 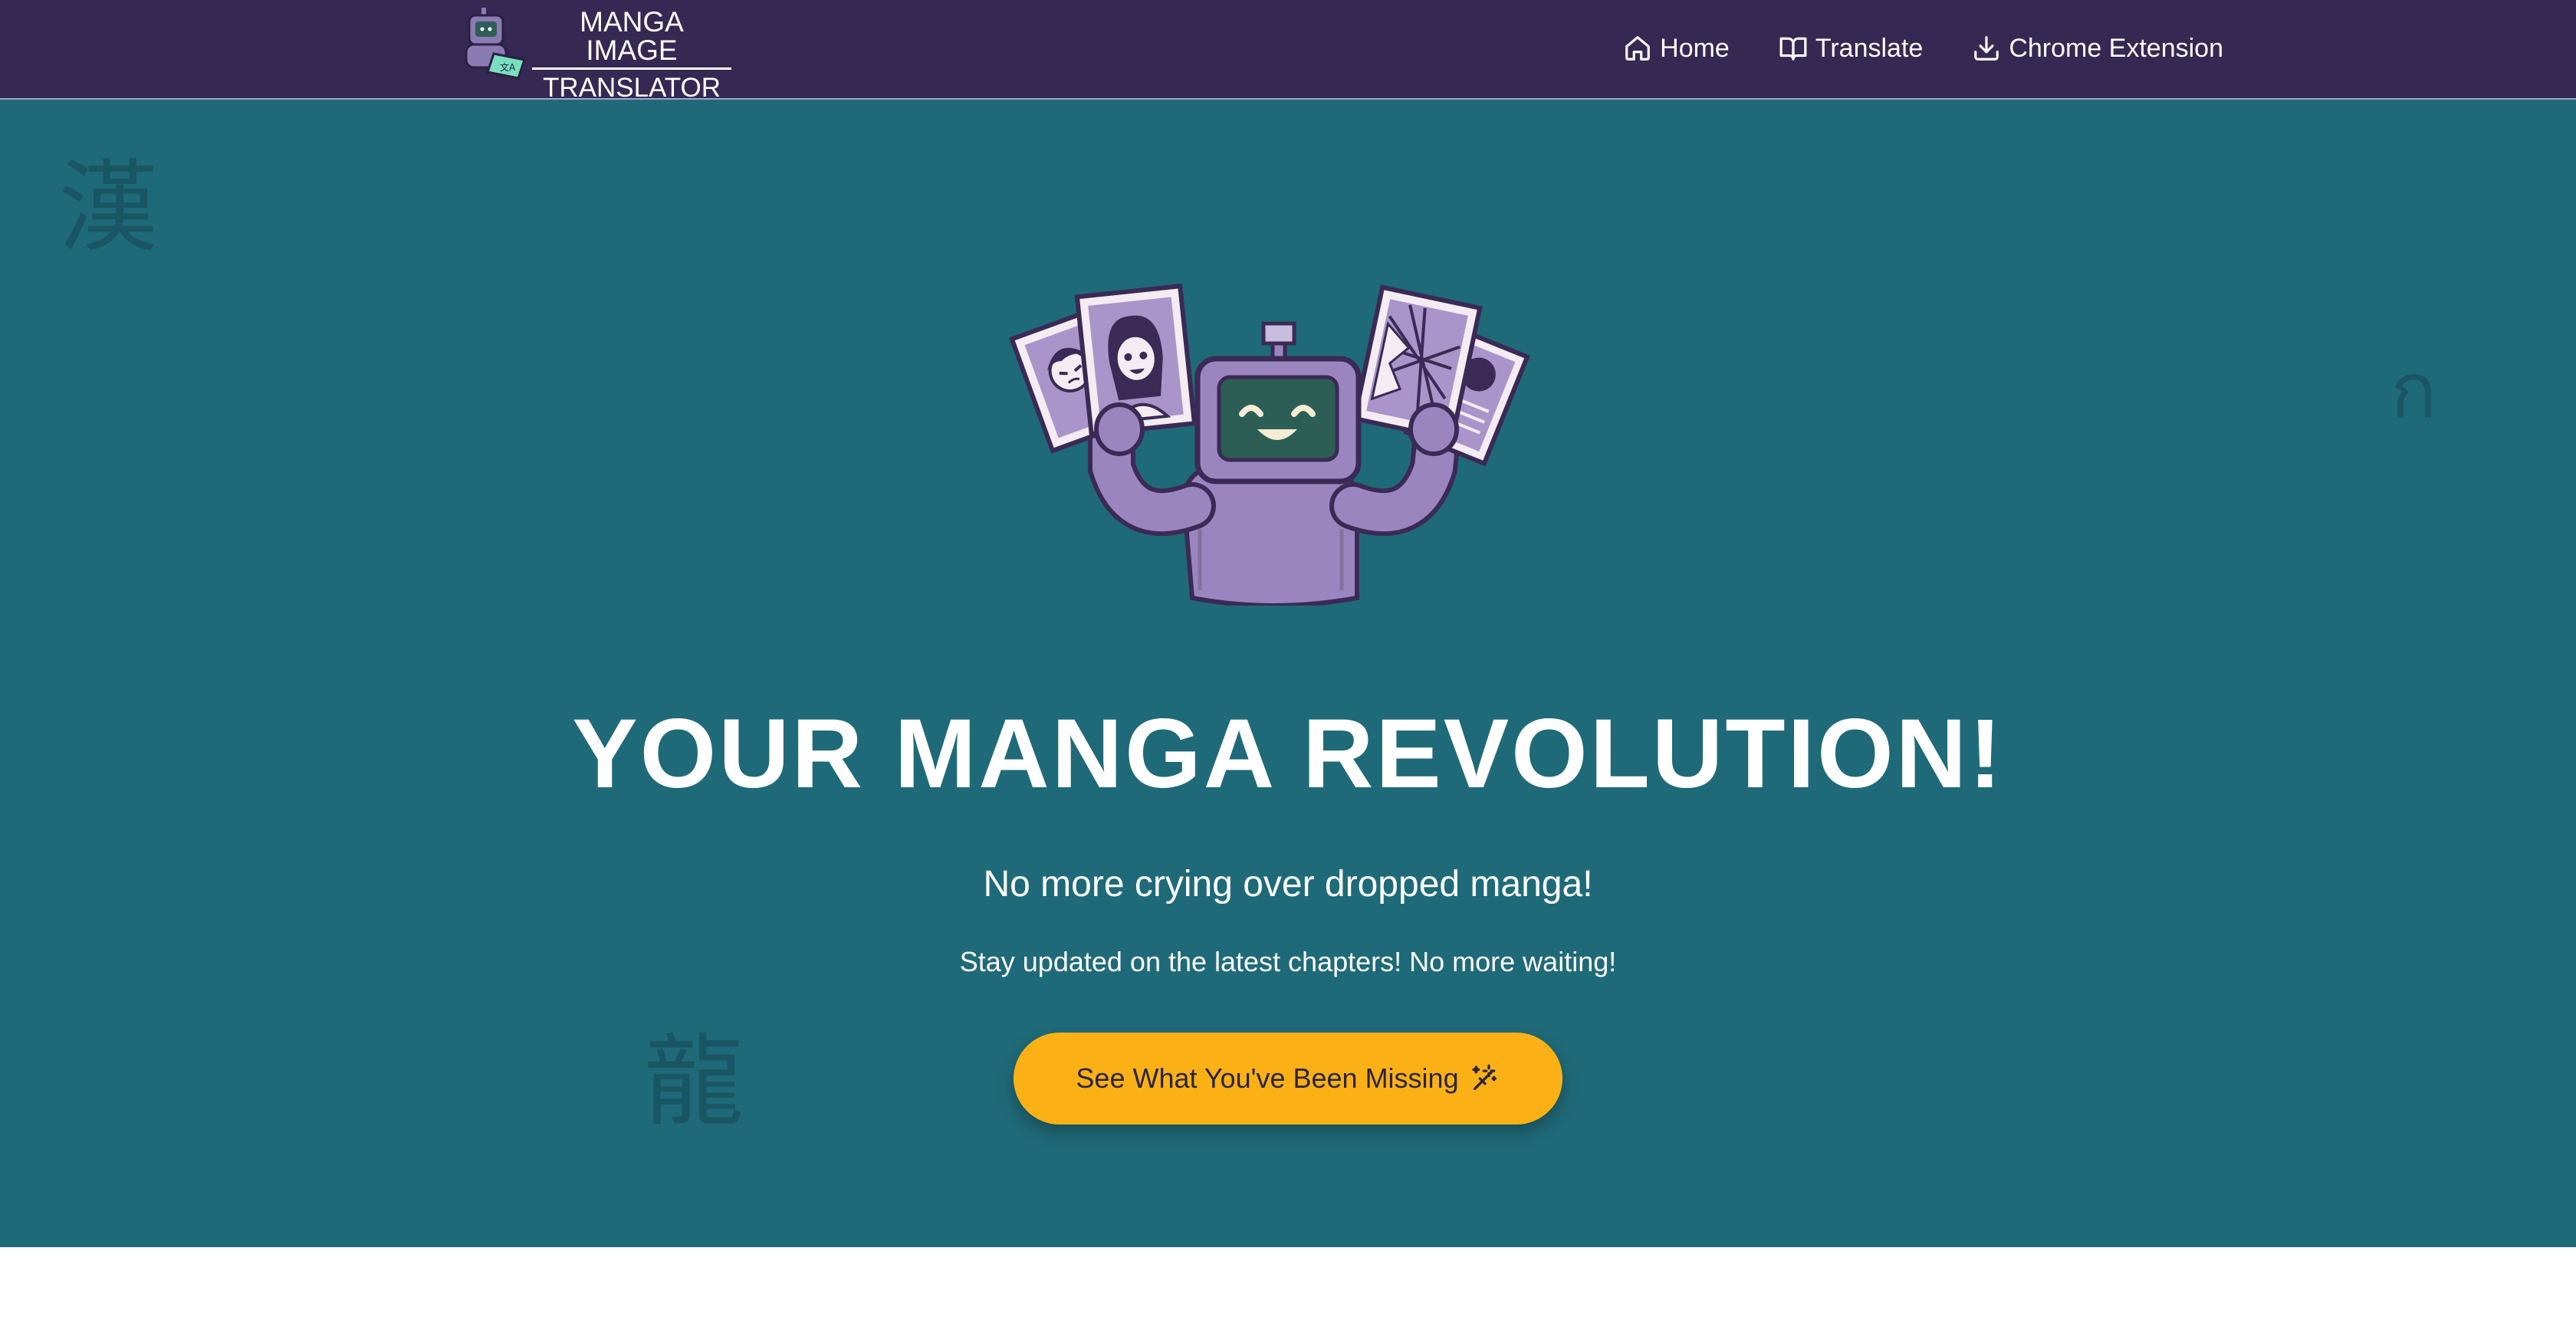 I want to click on nav-translate-label: Translate, so click(x=1870, y=48).